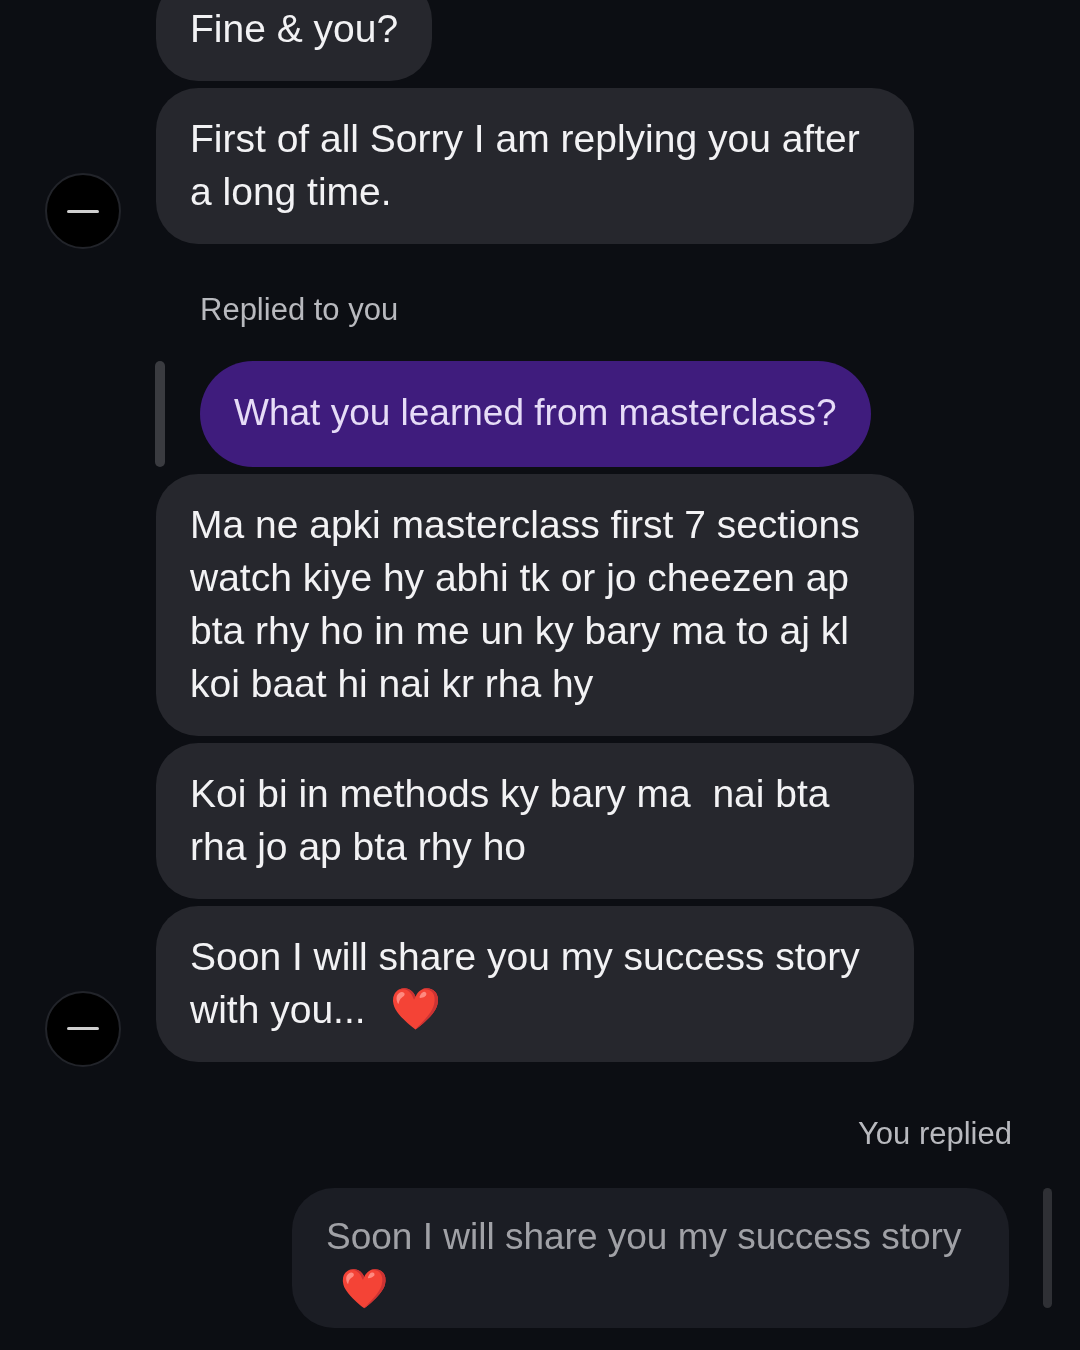  Describe the element at coordinates (935, 1133) in the screenshot. I see `reply-label: You replied` at that location.